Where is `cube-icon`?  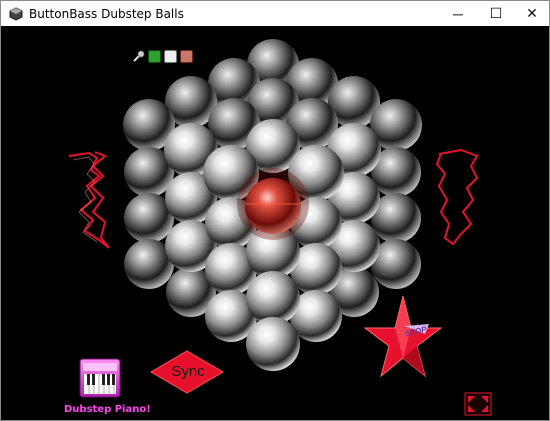
cube-icon is located at coordinates (16, 13).